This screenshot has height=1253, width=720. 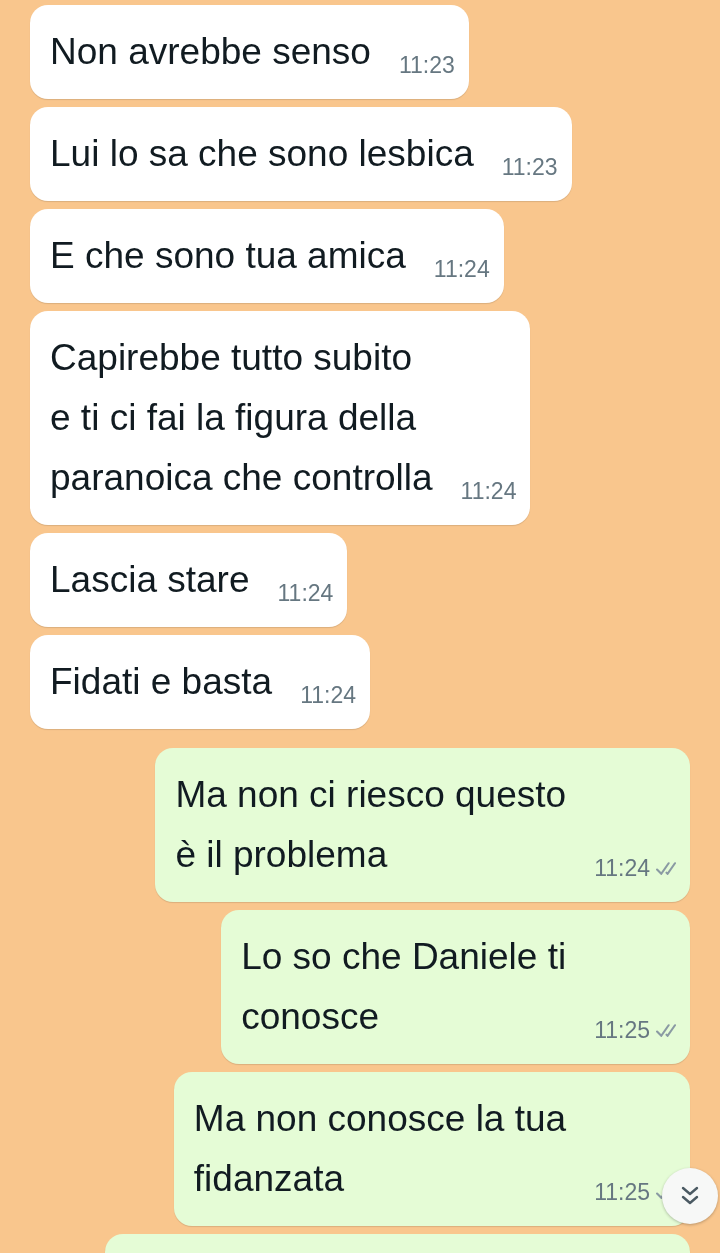 What do you see at coordinates (241, 418) in the screenshot?
I see `message-text: Capirebbe tutto subito e ti ci fai la figura della paranoica che controlla` at bounding box center [241, 418].